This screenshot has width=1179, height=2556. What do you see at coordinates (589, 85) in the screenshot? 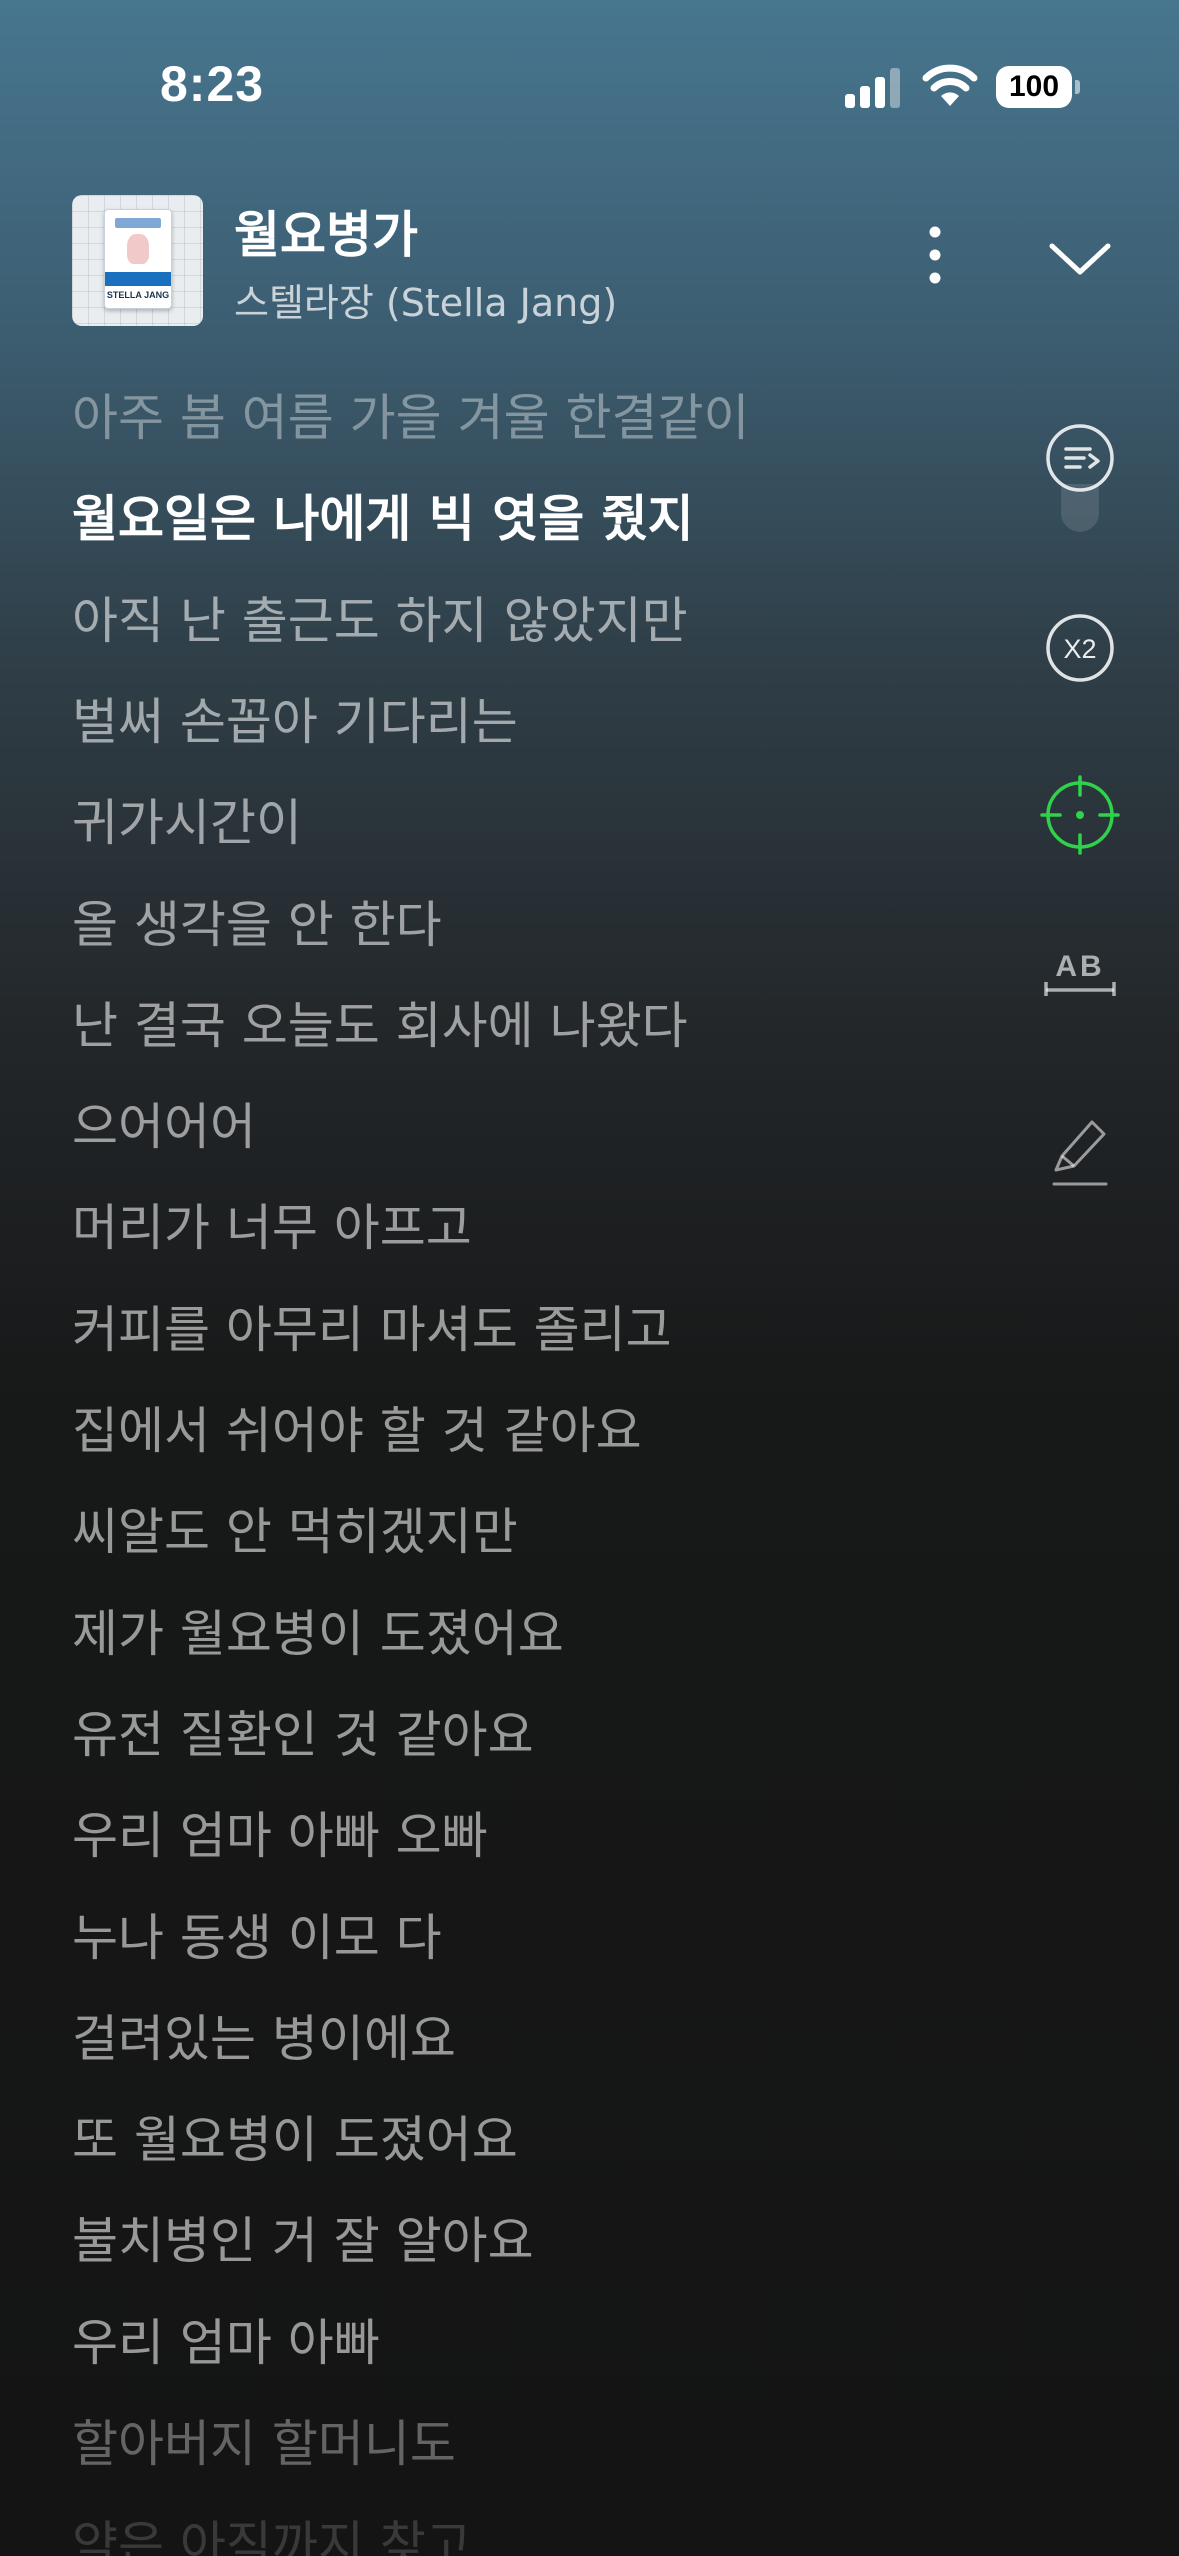
I see `status-bar: 8:23 100` at bounding box center [589, 85].